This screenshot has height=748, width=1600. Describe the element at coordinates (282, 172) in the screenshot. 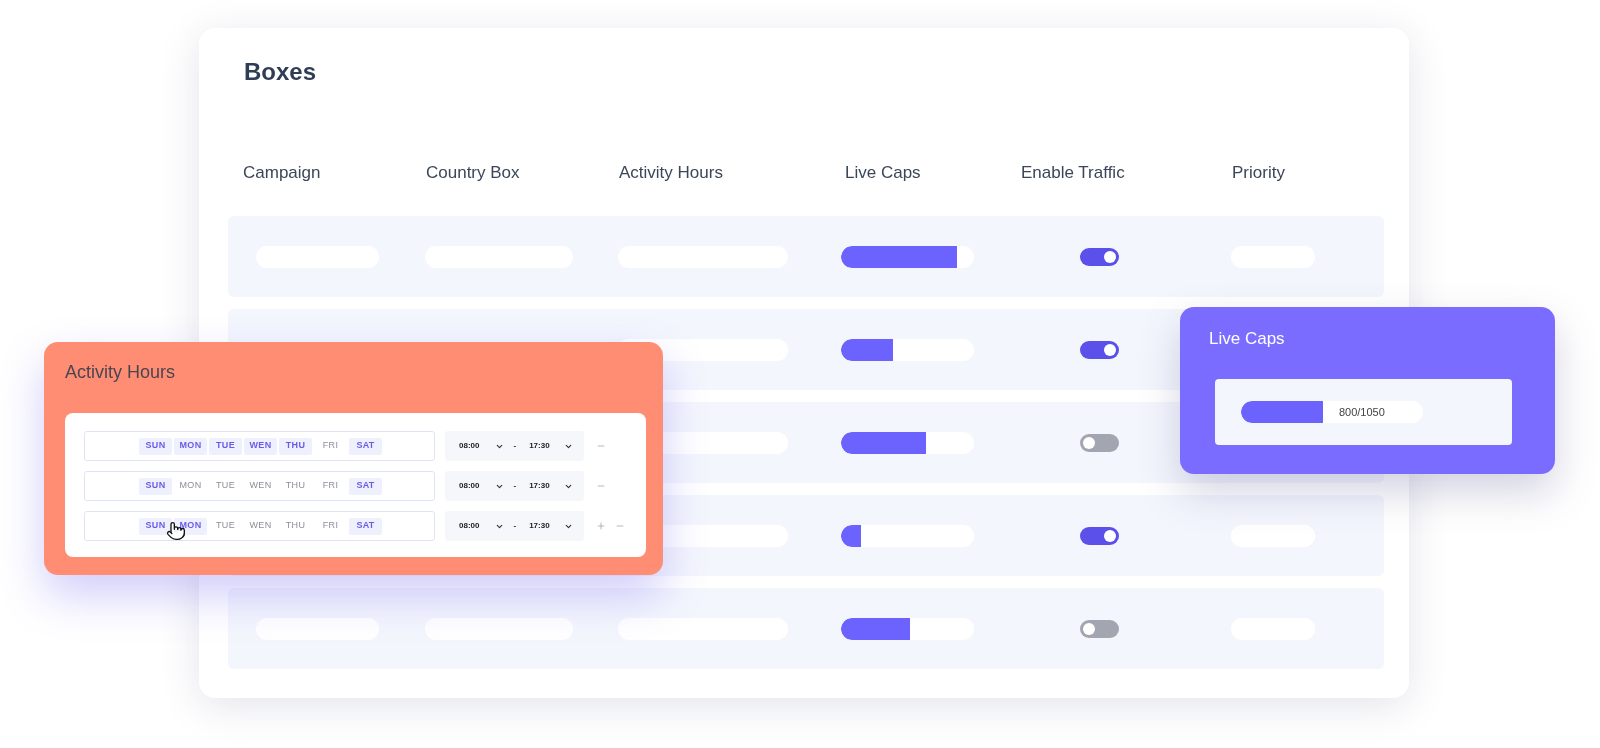

I see `column-header: Campaign` at that location.